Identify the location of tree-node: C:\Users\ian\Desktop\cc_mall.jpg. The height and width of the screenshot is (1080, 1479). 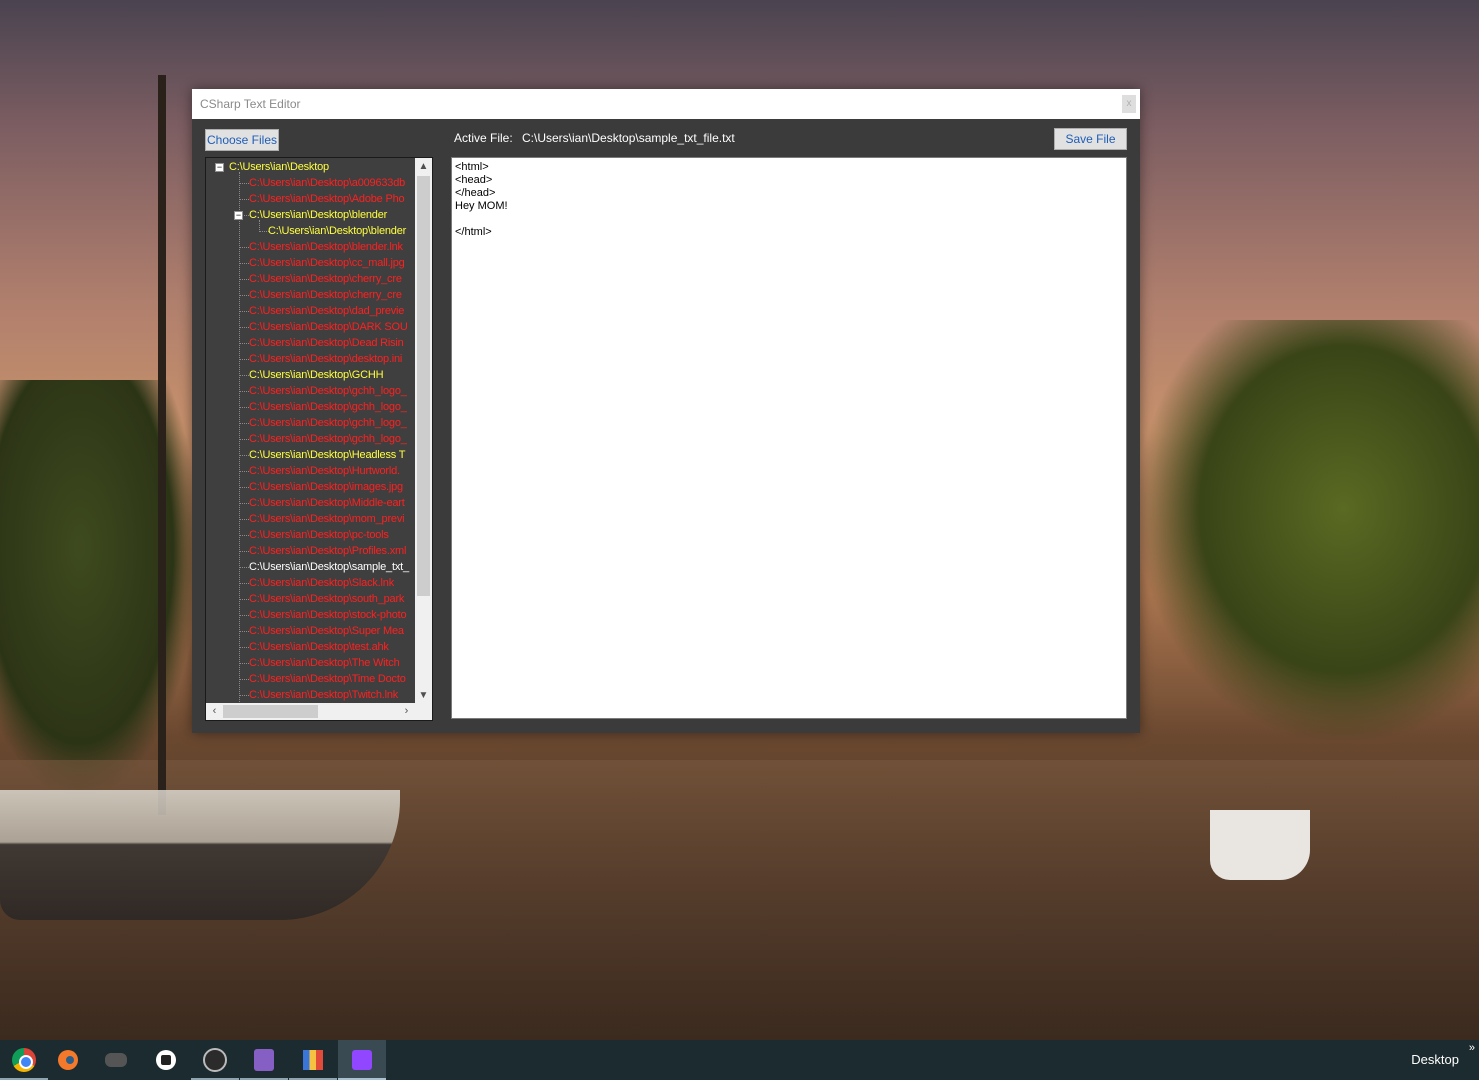
(327, 263).